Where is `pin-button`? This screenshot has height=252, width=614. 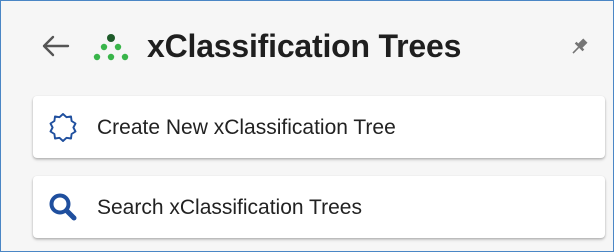
pin-button is located at coordinates (579, 47).